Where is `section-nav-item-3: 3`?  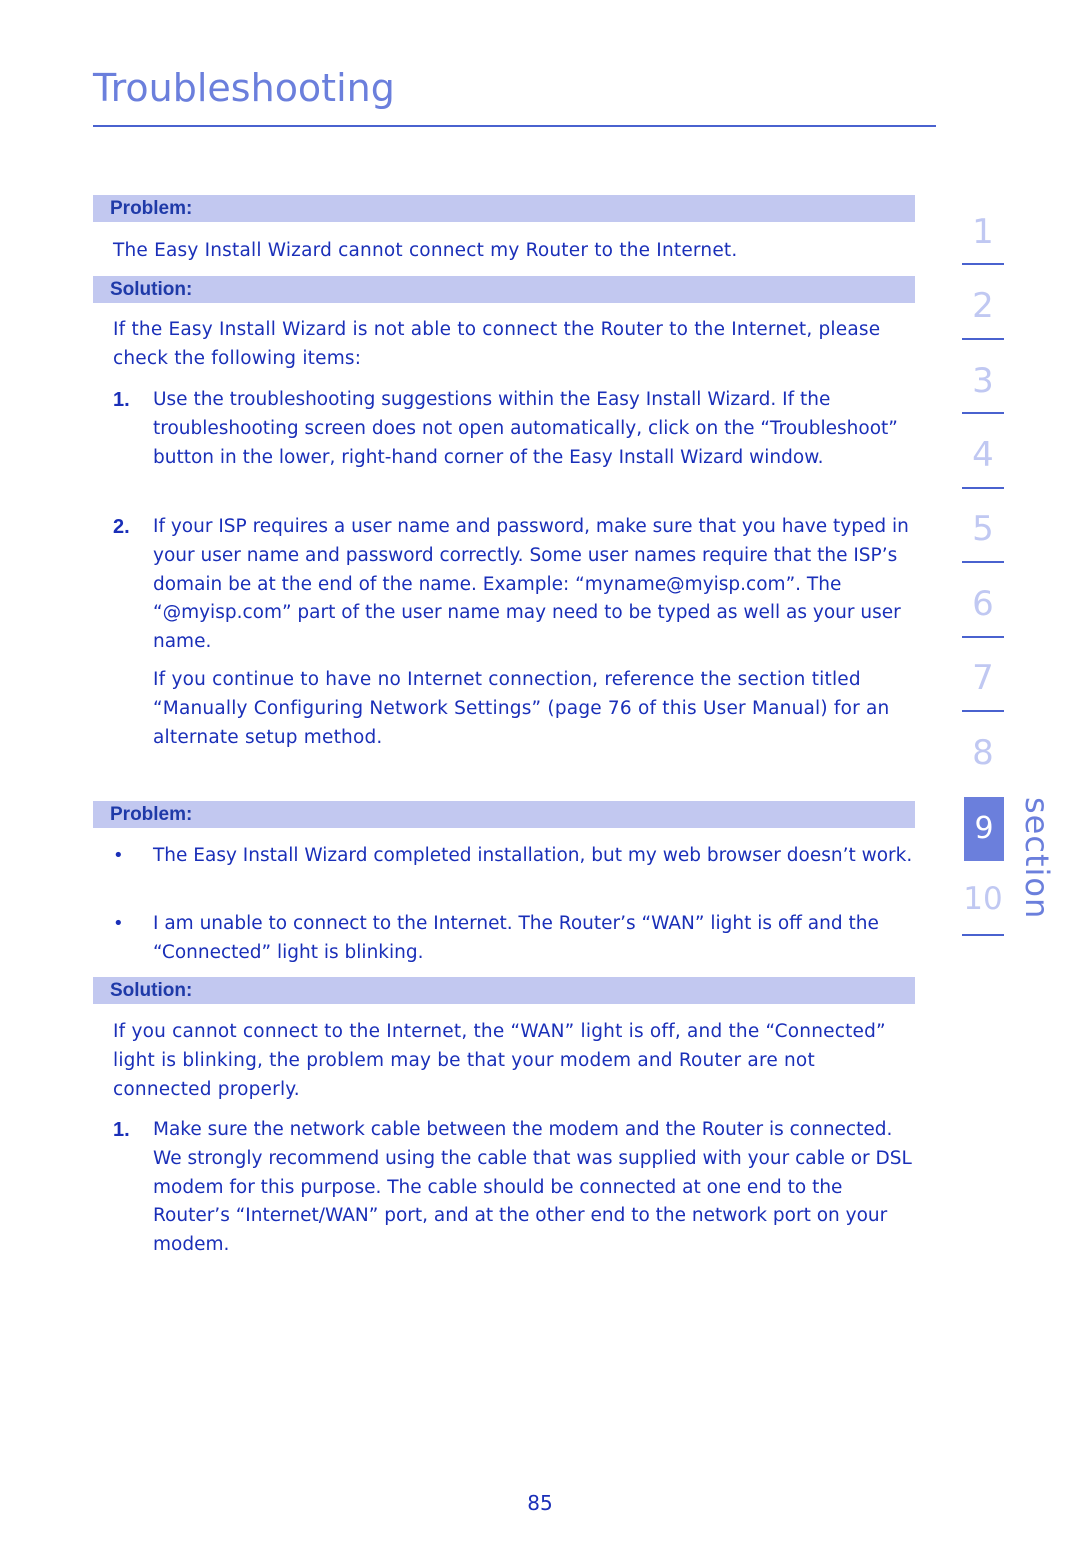 section-nav-item-3: 3 is located at coordinates (983, 381).